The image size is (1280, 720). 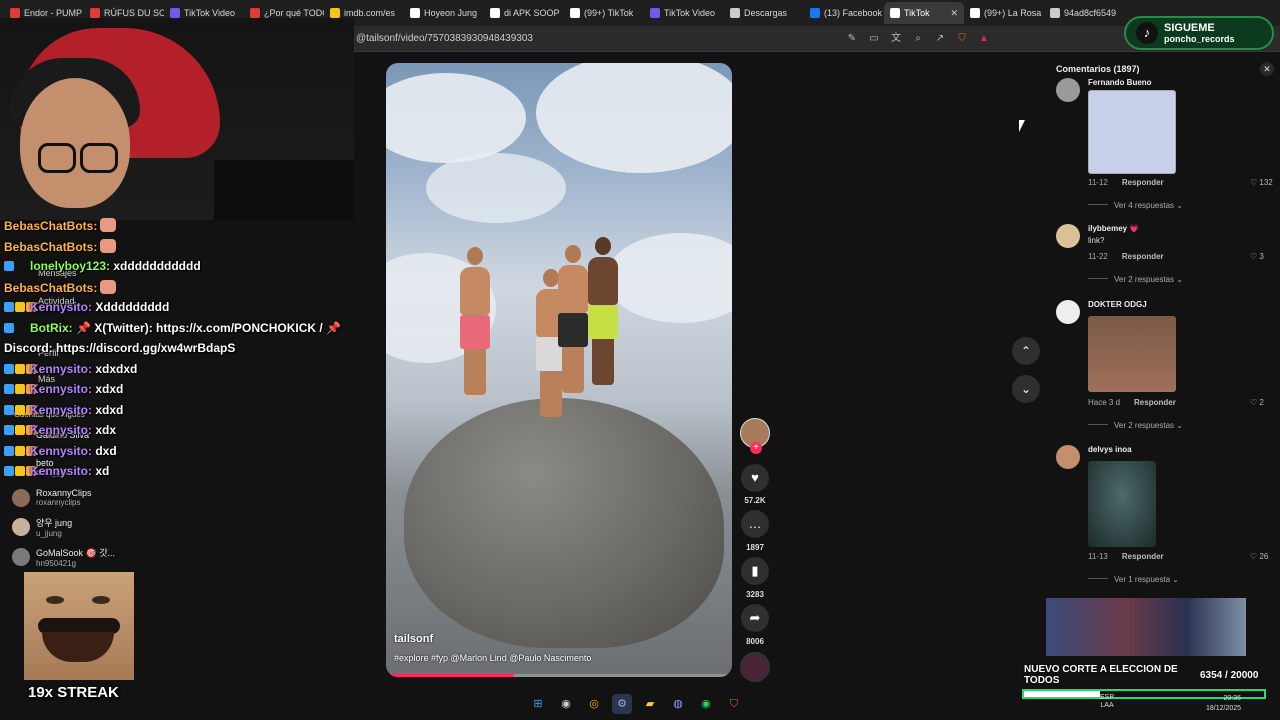 I want to click on tab-label: RÚFUS DU SOL, so click(x=134, y=13).